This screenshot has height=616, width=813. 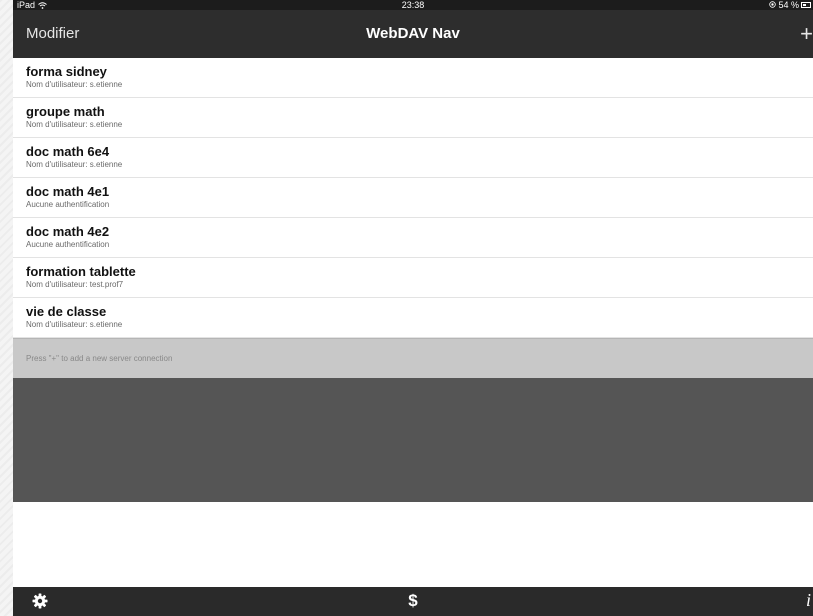 I want to click on server-title: formation tablette, so click(x=81, y=271).